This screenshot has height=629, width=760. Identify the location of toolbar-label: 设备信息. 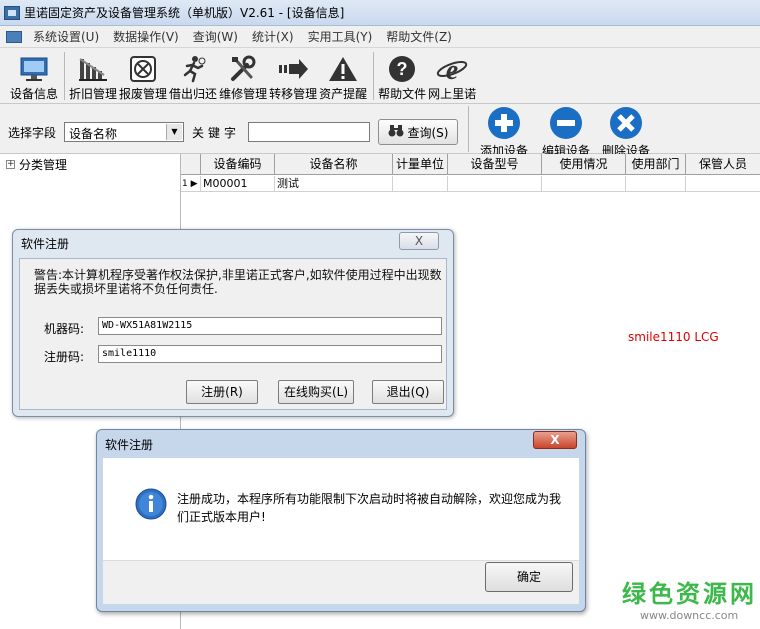
(34, 94).